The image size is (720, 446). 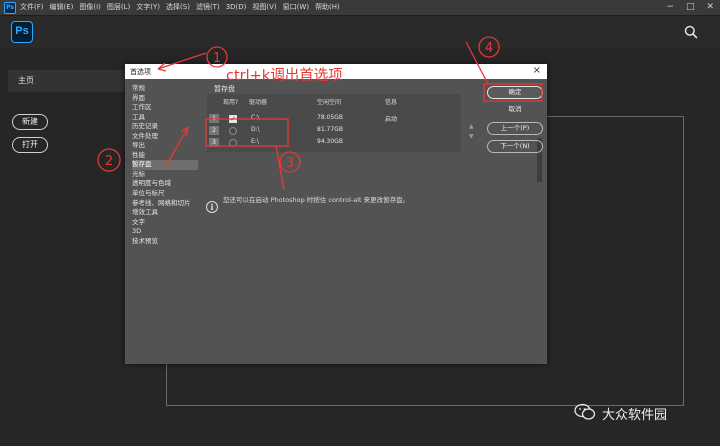 What do you see at coordinates (489, 48) in the screenshot?
I see `marker-4-label: 4` at bounding box center [489, 48].